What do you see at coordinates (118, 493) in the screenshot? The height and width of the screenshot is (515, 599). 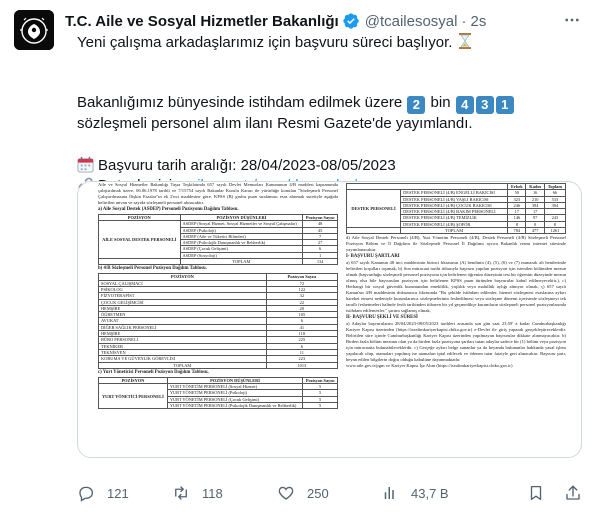 I see `reply-count: 121` at bounding box center [118, 493].